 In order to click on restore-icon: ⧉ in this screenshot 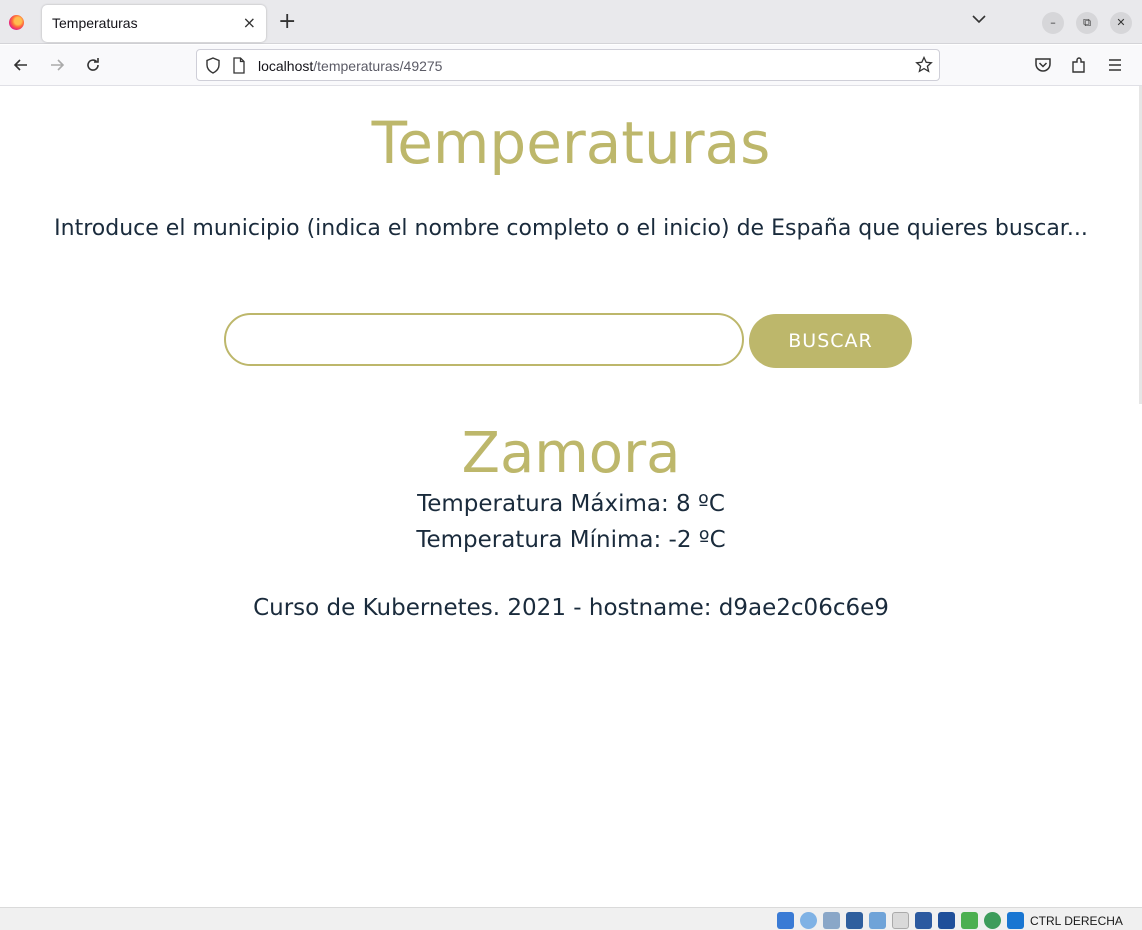, I will do `click(1087, 23)`.